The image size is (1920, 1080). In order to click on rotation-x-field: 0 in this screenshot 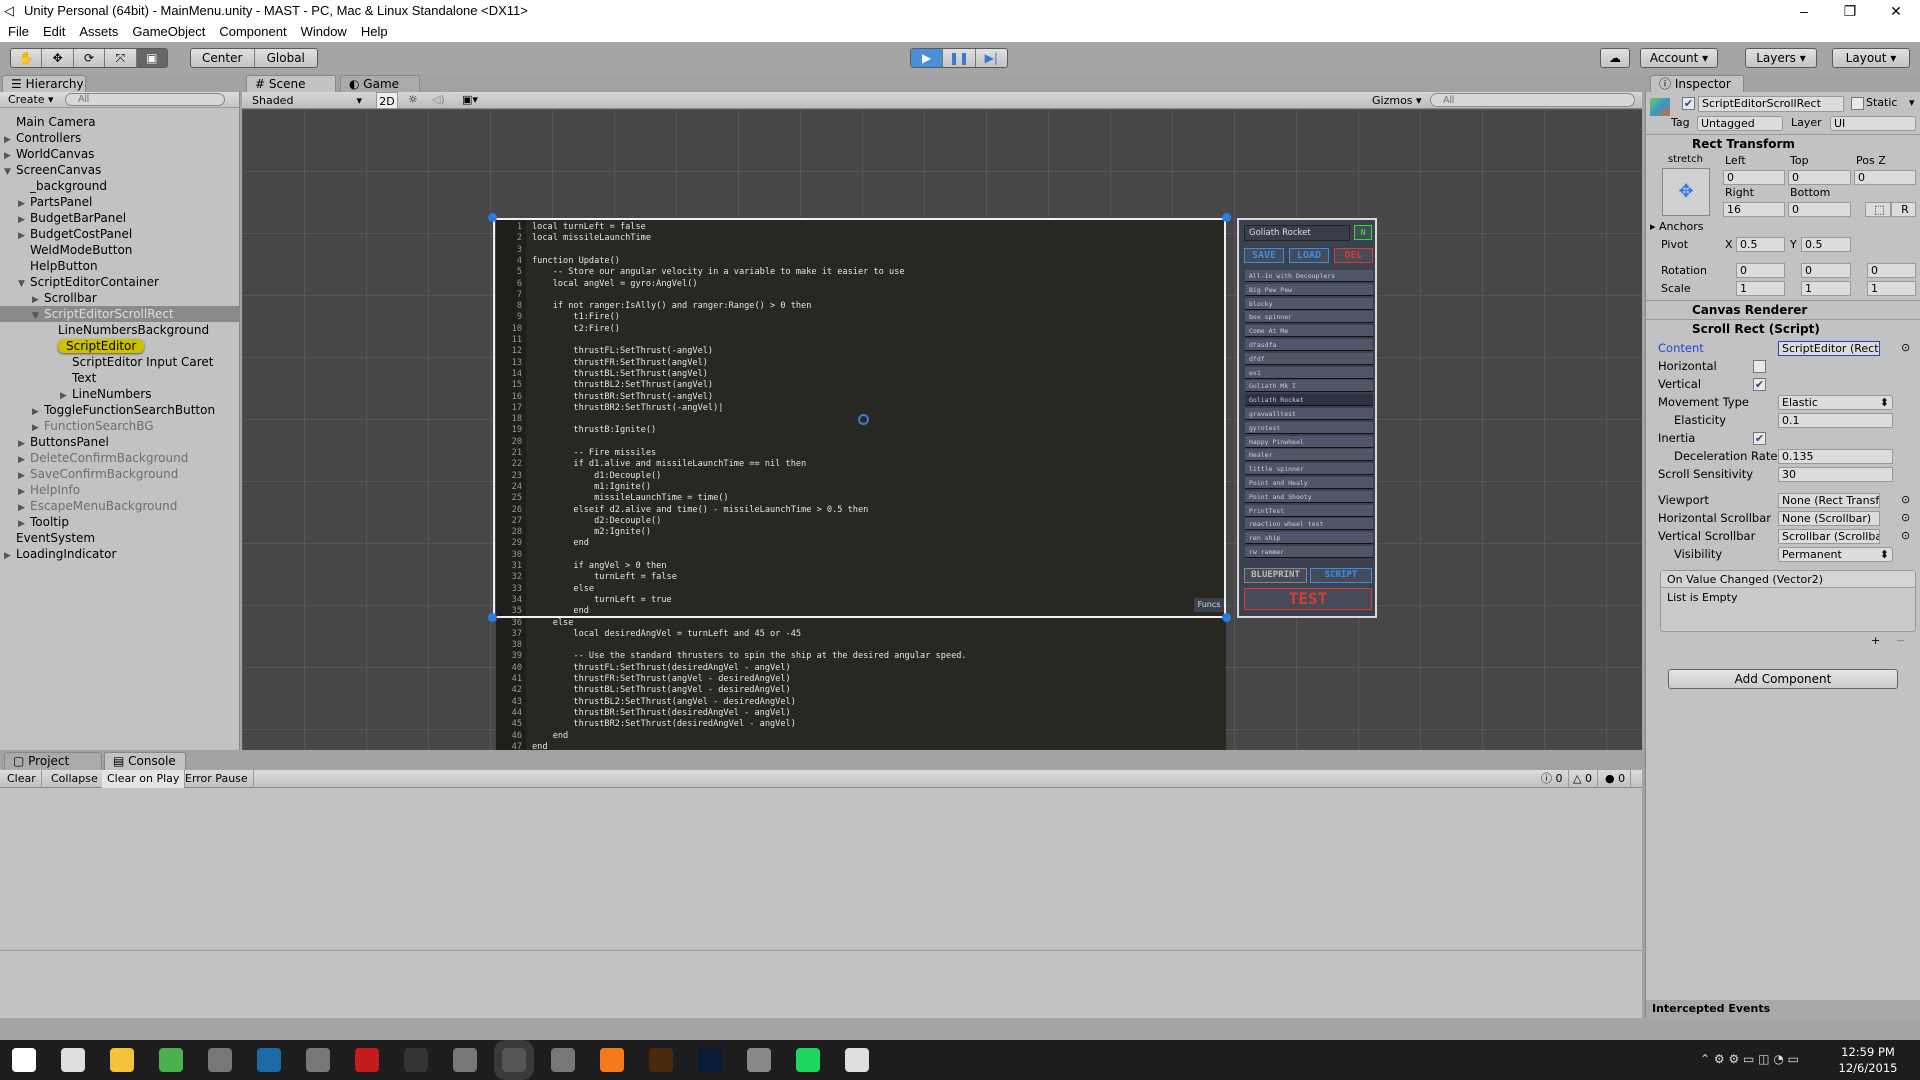, I will do `click(1760, 270)`.